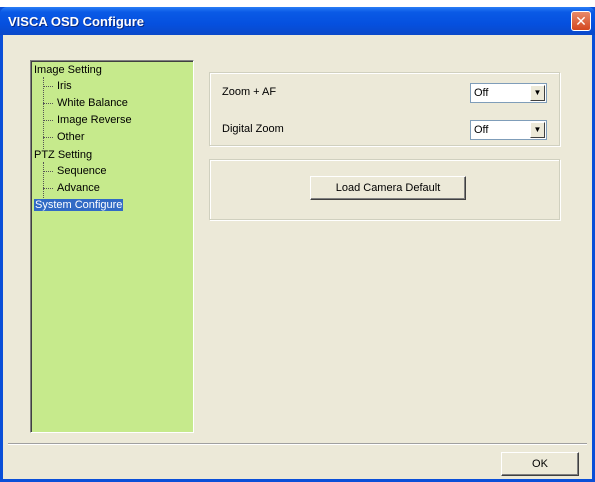  Describe the element at coordinates (249, 92) in the screenshot. I see `zoom-af-label: Zoom + AF` at that location.